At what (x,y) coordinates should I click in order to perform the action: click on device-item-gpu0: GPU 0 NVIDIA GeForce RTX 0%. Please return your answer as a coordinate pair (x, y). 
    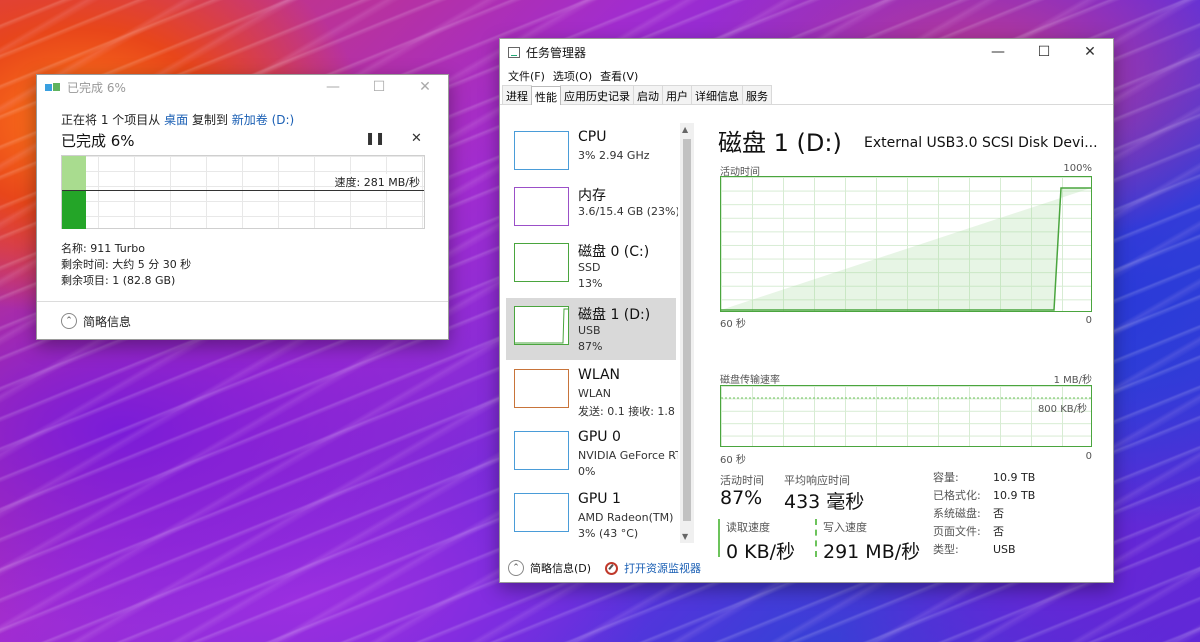
    Looking at the image, I should click on (592, 454).